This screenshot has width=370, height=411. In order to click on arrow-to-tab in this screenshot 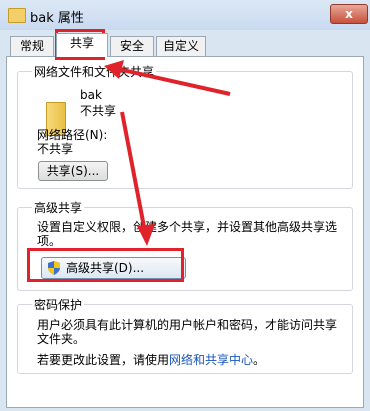, I will do `click(174, 81)`.